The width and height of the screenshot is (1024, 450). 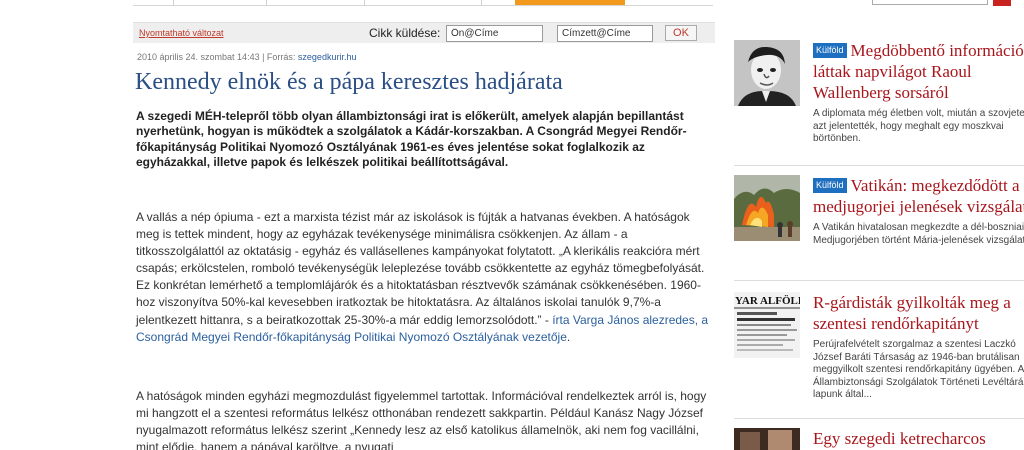 What do you see at coordinates (930, 2) in the screenshot?
I see `top-search-input` at bounding box center [930, 2].